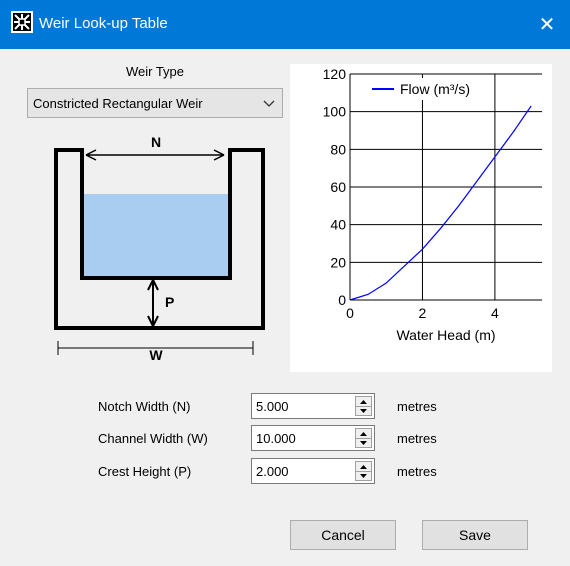  Describe the element at coordinates (475, 535) in the screenshot. I see `save-button: Save` at that location.